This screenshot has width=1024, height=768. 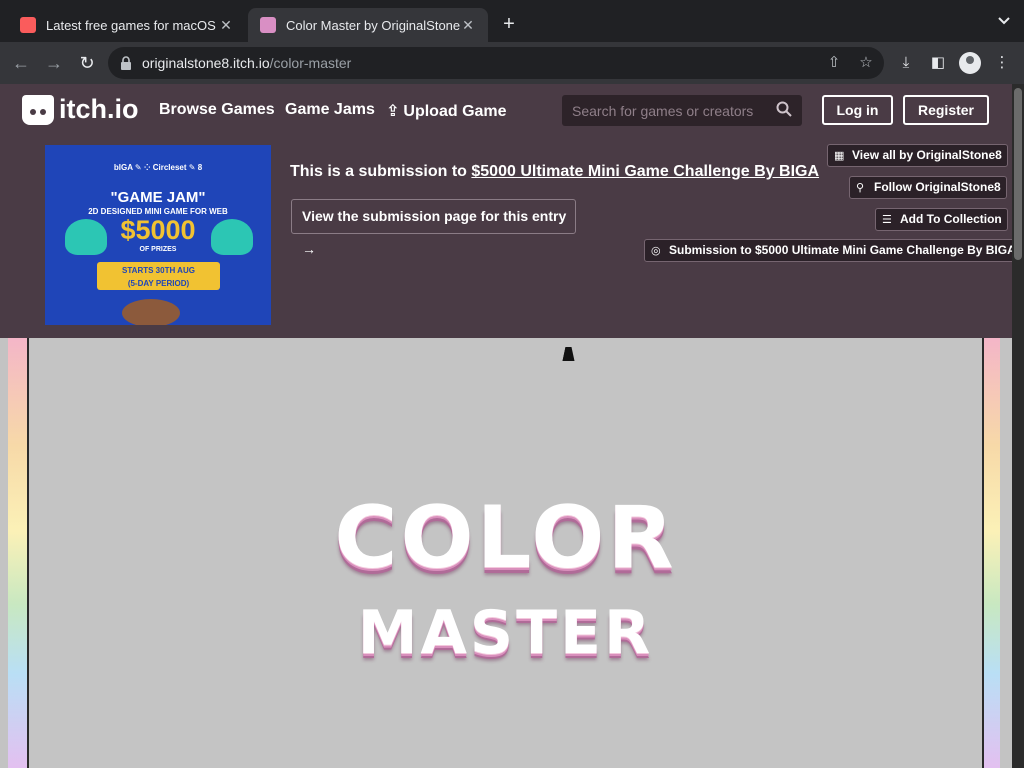 What do you see at coordinates (158, 276) in the screenshot?
I see `banner-dates: STARTS 30TH AUG (5-DAY PERIOD)` at bounding box center [158, 276].